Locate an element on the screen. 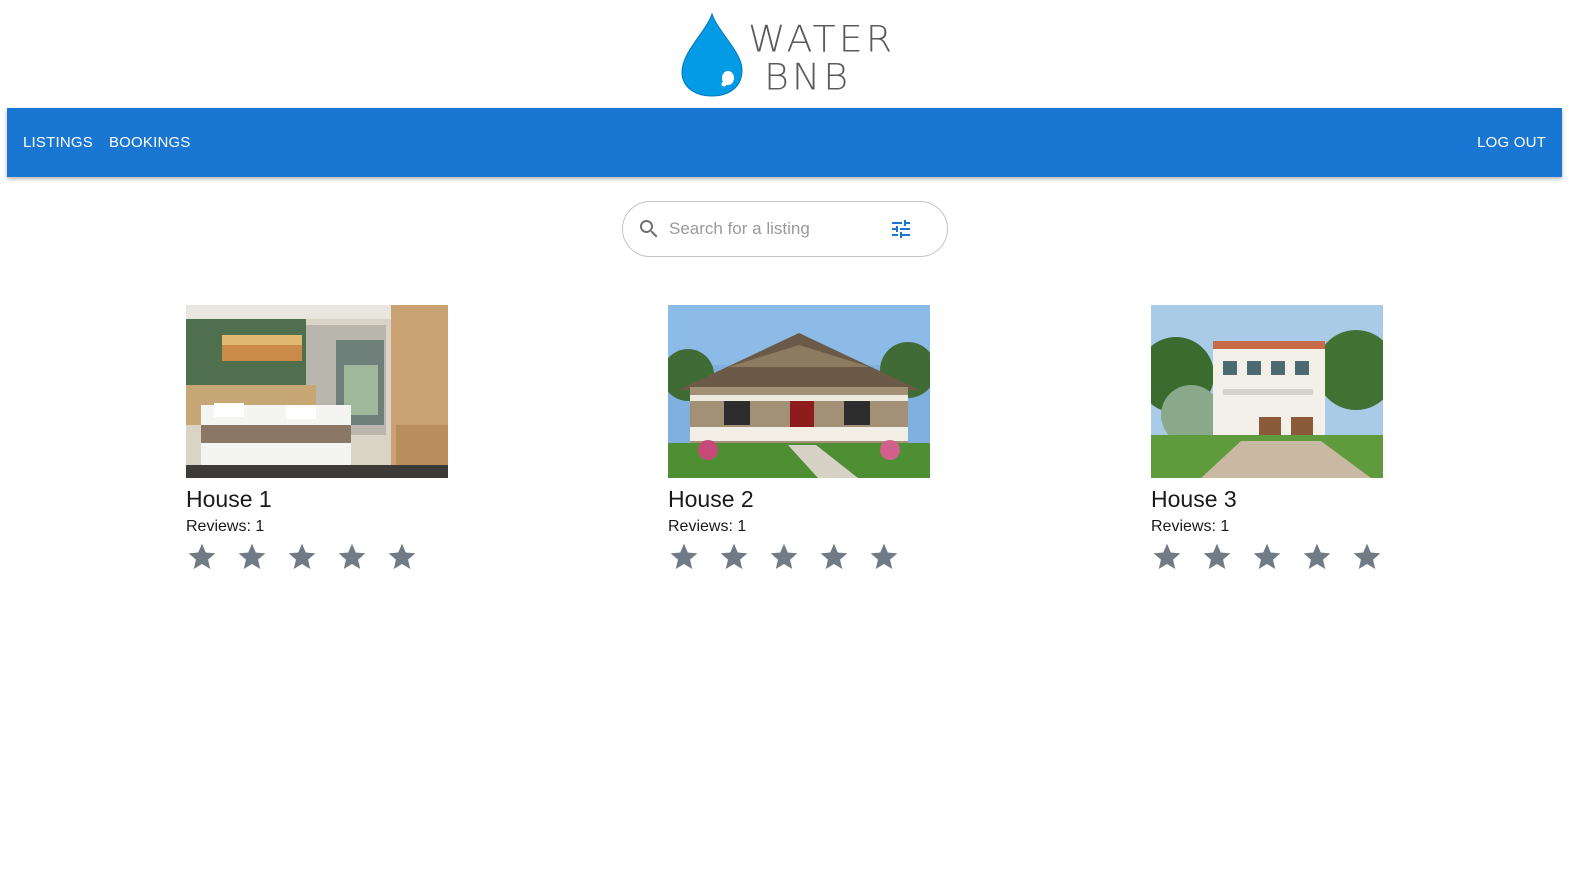  logout-button: LOG OUT is located at coordinates (1511, 142).